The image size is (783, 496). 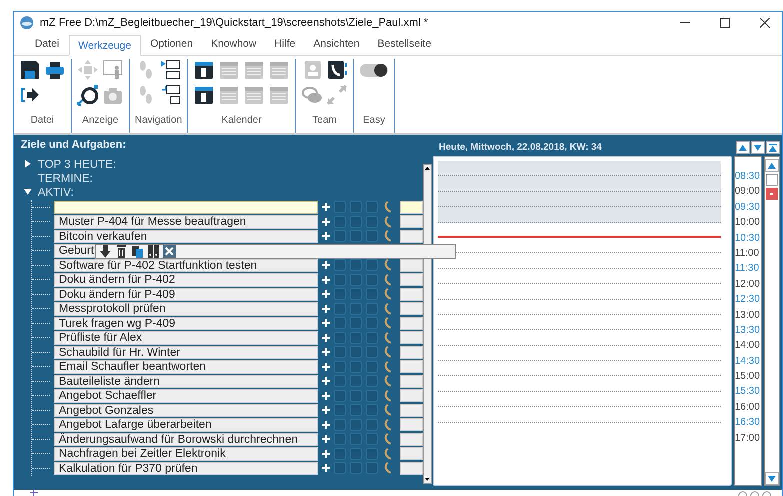 What do you see at coordinates (324, 120) in the screenshot?
I see `group-label: Team` at bounding box center [324, 120].